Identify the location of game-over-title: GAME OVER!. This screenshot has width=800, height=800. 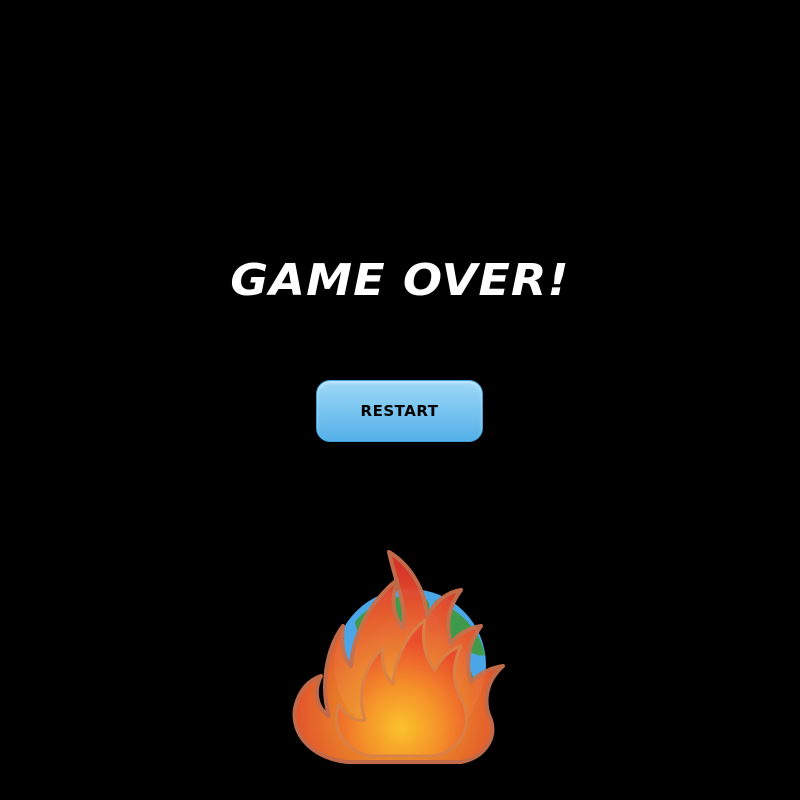
(400, 280).